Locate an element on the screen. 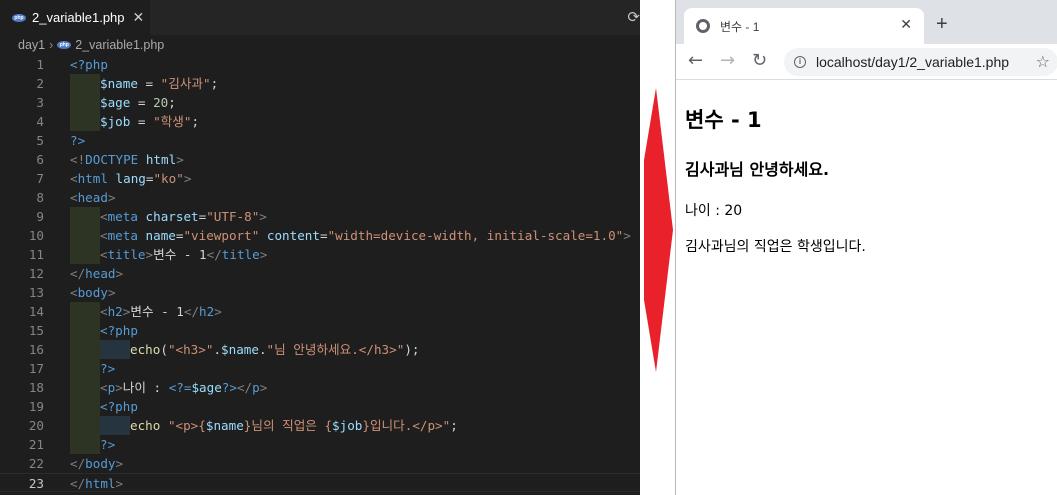  address-bar: i localhost/day1/2_variable1.php ☆ is located at coordinates (920, 62).